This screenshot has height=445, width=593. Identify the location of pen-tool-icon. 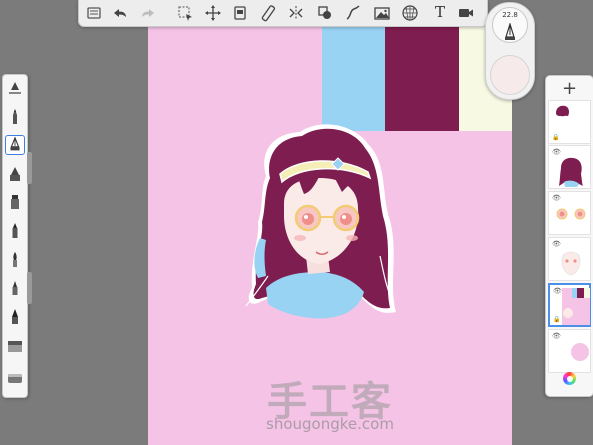
(15, 145).